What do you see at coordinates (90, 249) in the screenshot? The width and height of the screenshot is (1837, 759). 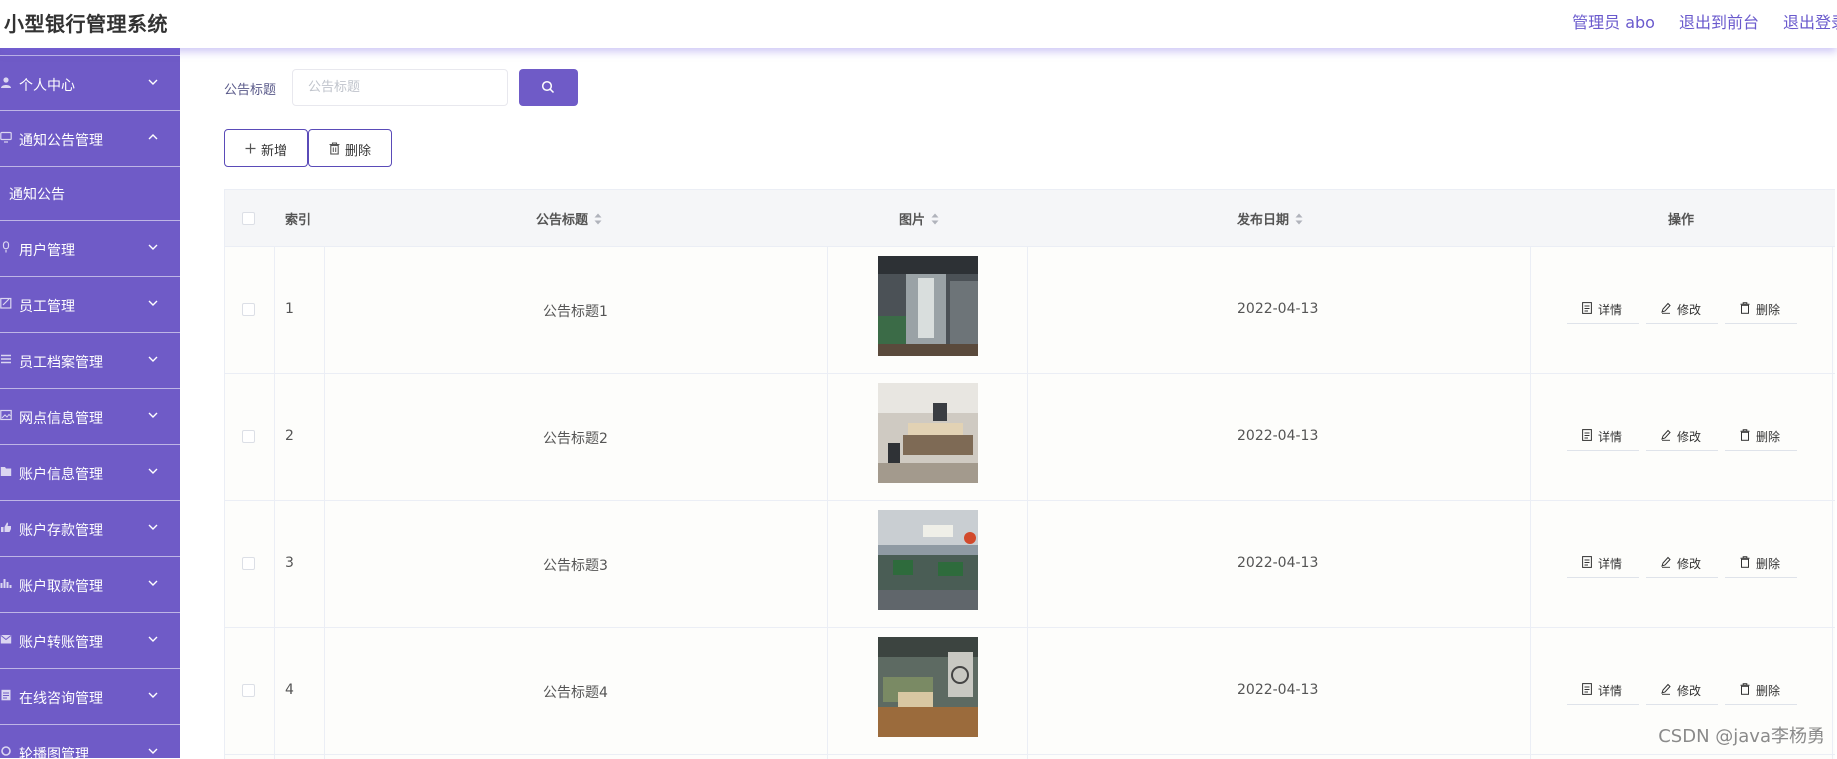 I see `sidebar-item-user-management: 用户管理` at bounding box center [90, 249].